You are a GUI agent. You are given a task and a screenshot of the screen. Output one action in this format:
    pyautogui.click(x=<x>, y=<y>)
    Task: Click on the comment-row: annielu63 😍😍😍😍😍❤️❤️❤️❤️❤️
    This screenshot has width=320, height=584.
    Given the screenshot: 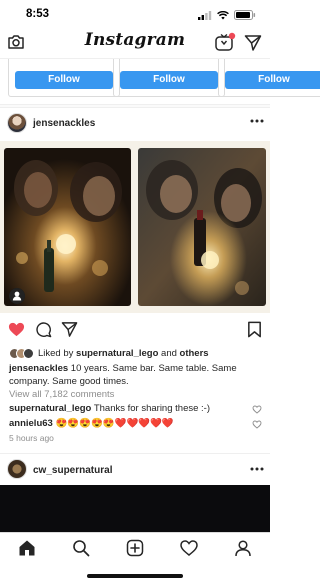 What is the action you would take?
    pyautogui.click(x=136, y=423)
    